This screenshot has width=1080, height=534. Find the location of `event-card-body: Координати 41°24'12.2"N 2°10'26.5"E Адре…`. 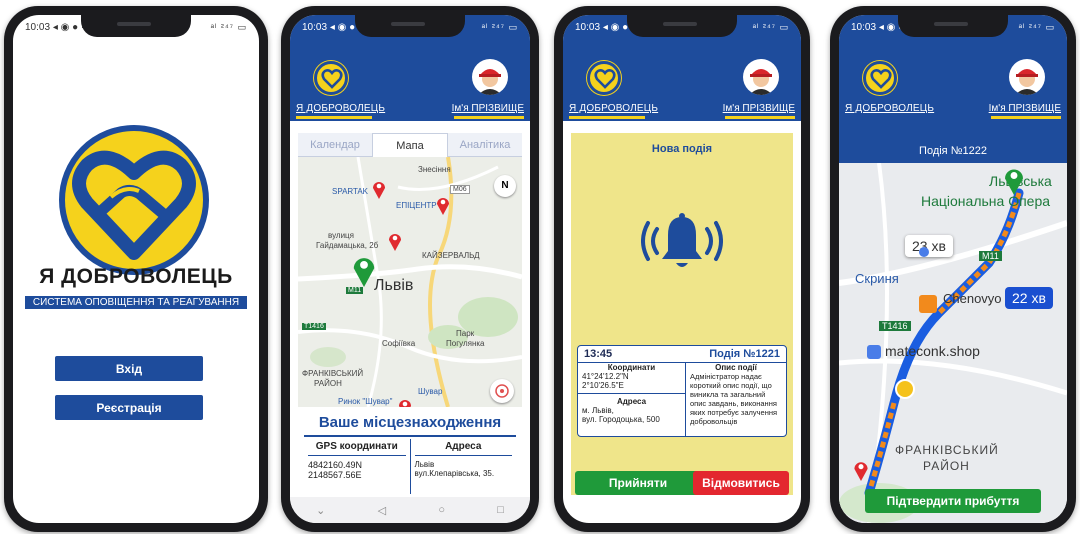

event-card-body: Координати 41°24'12.2"N 2°10'26.5"E Адре… is located at coordinates (682, 400).